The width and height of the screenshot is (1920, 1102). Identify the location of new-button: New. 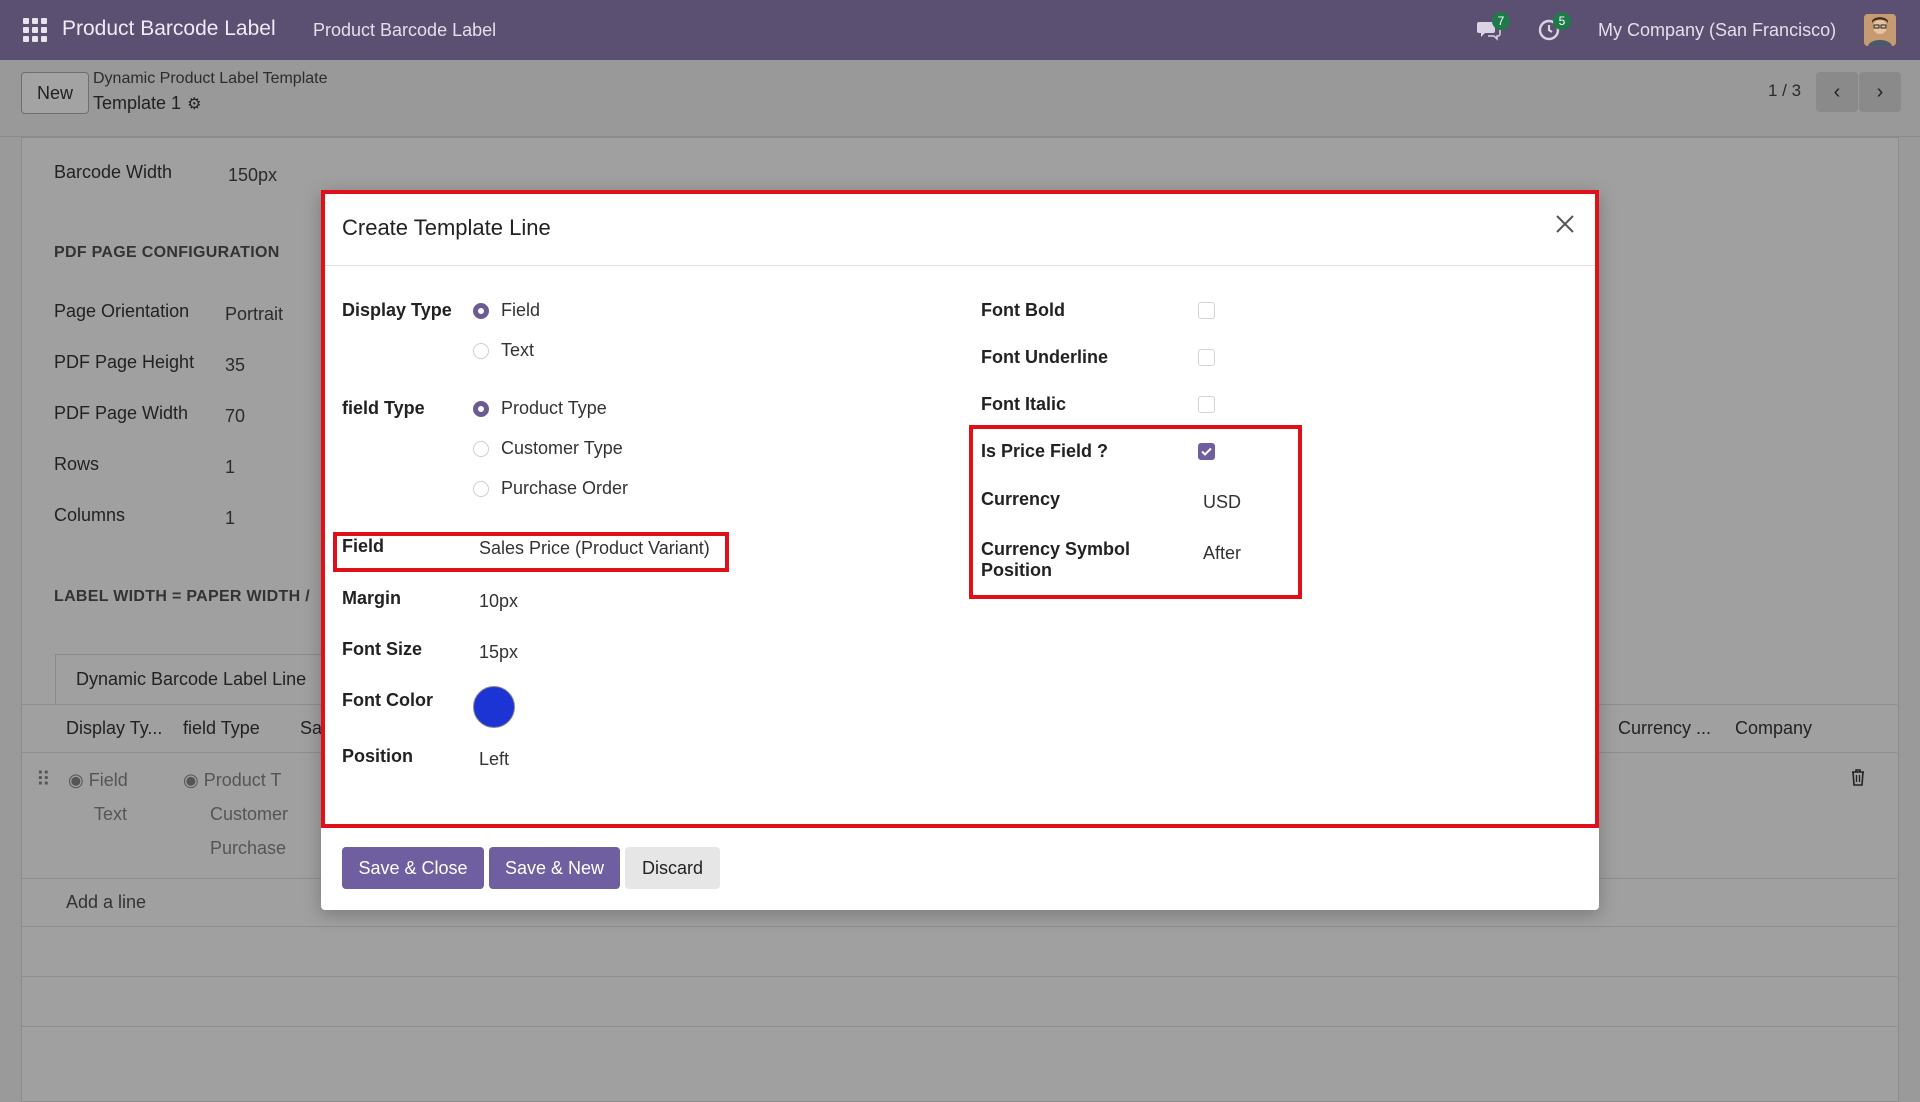
(55, 93).